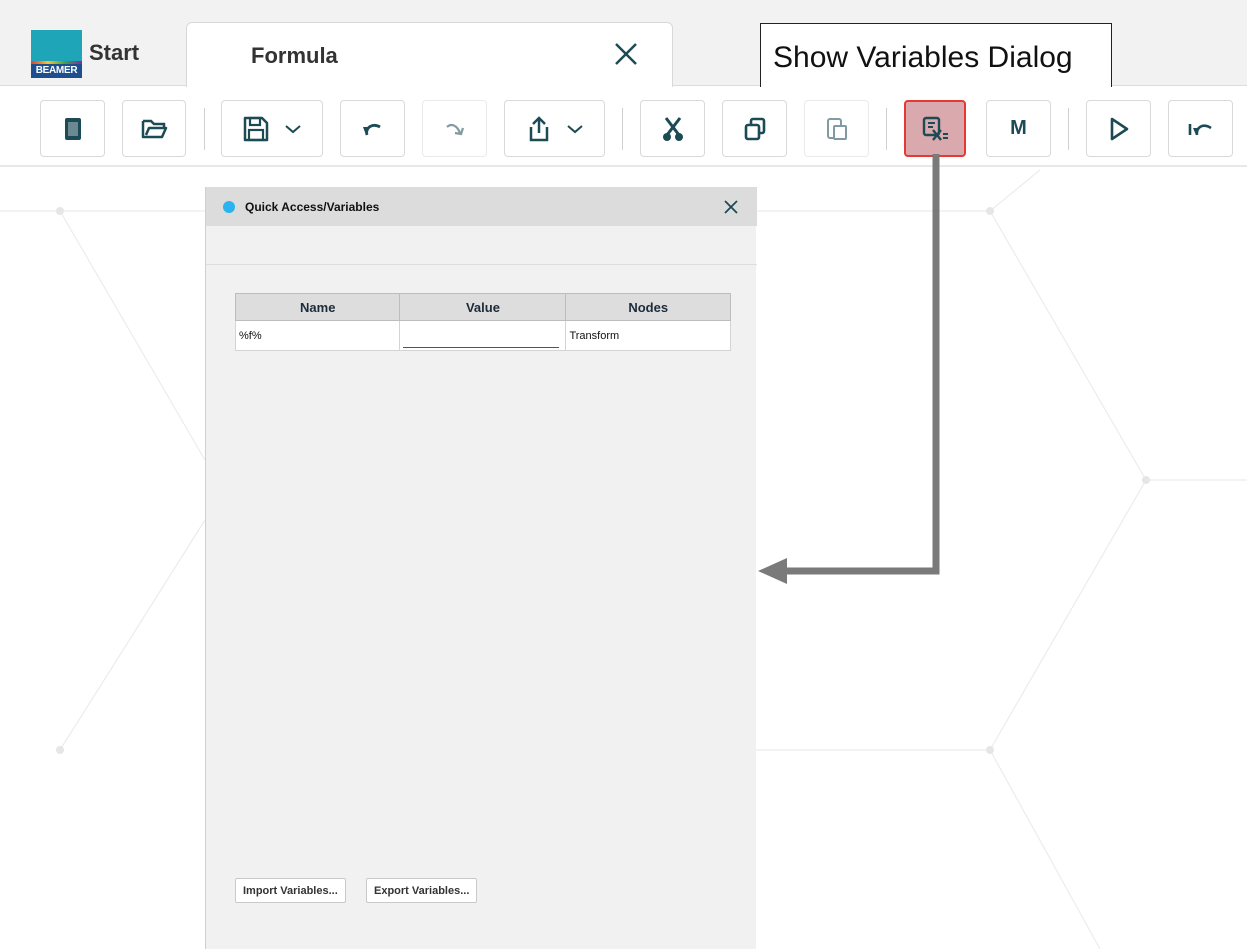 The height and width of the screenshot is (949, 1247). Describe the element at coordinates (648, 335) in the screenshot. I see `variable-nodes-cell: Transform` at that location.